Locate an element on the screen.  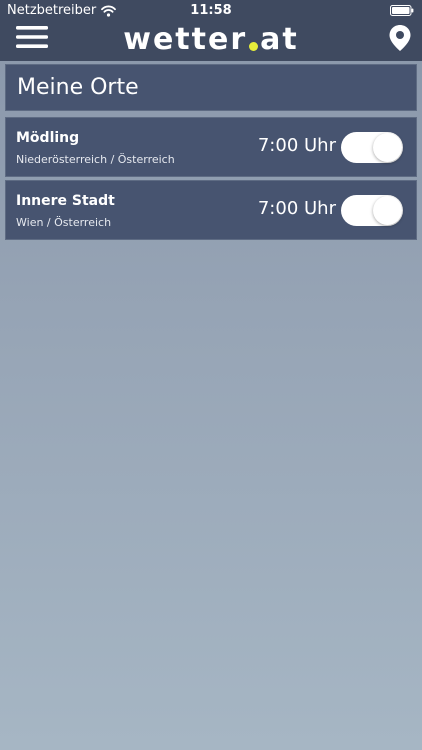
place-region: Wien / Österreich is located at coordinates (64, 222).